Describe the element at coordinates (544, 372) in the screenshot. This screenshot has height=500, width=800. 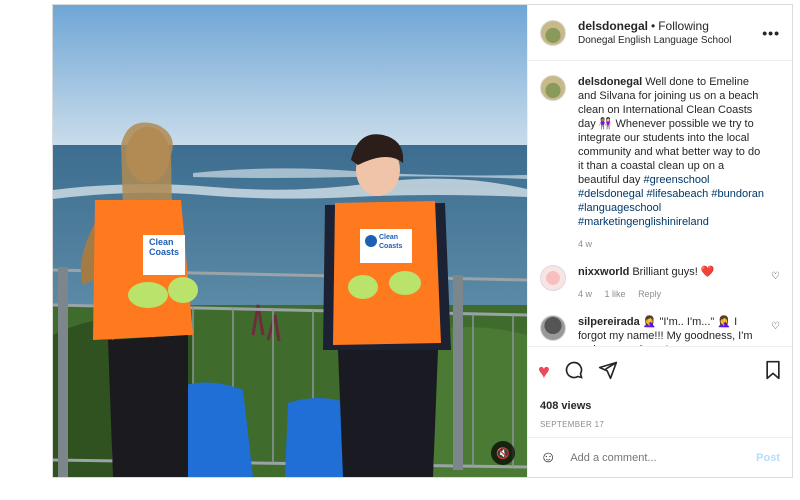
I see `heart-icon: ♥` at that location.